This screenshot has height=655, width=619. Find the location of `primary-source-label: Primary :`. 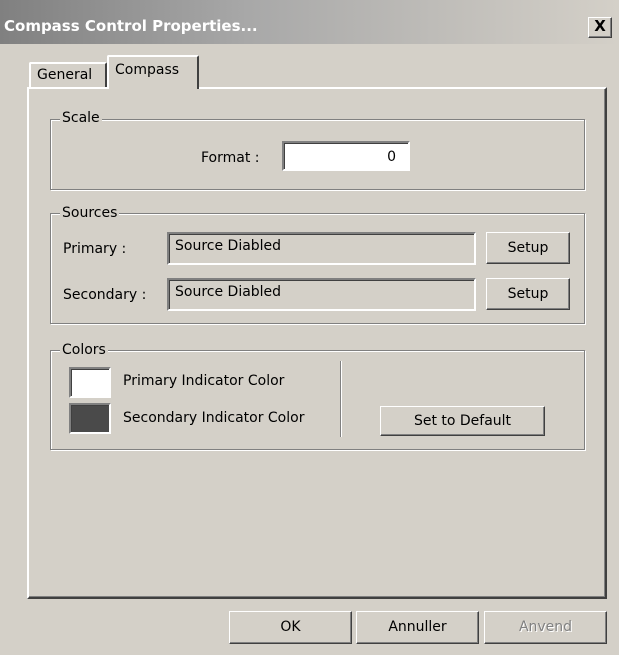

primary-source-label: Primary : is located at coordinates (95, 249).